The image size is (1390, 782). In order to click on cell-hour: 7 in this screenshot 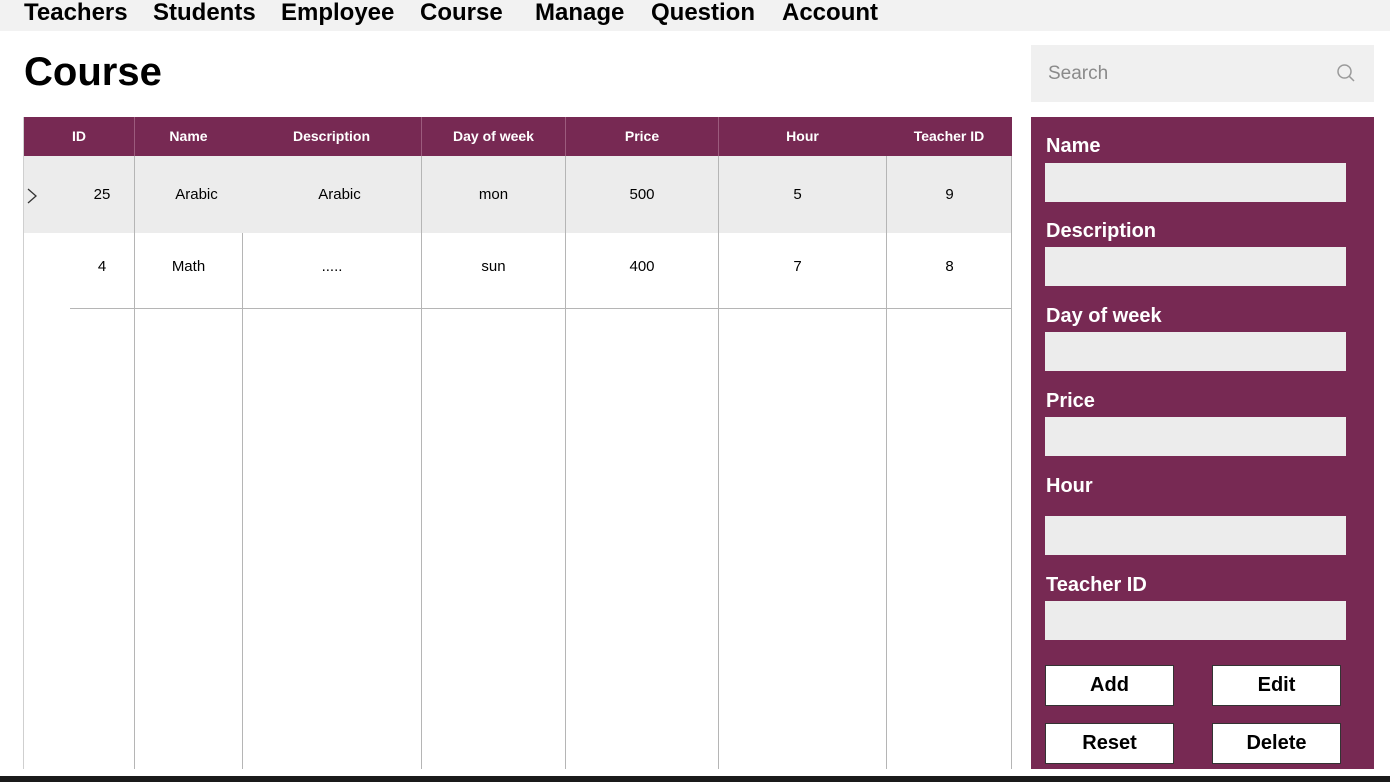, I will do `click(802, 271)`.